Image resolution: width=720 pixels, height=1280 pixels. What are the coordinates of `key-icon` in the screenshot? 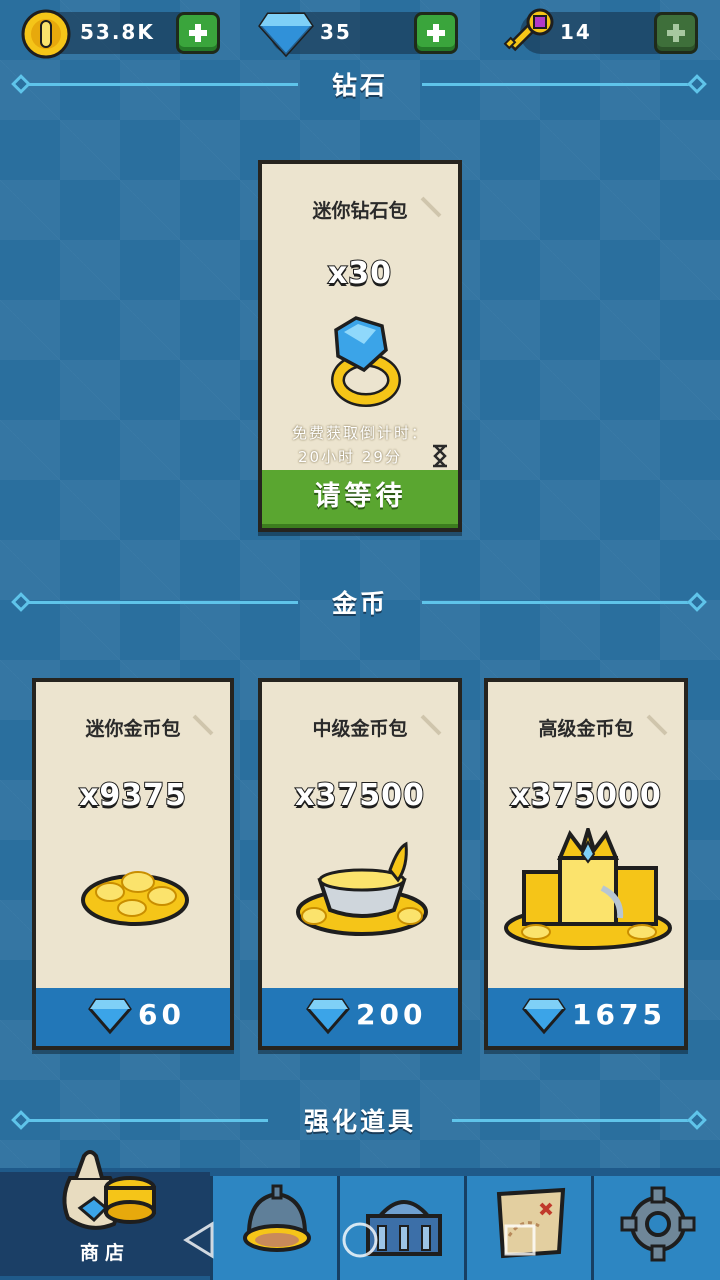 It's located at (528, 30).